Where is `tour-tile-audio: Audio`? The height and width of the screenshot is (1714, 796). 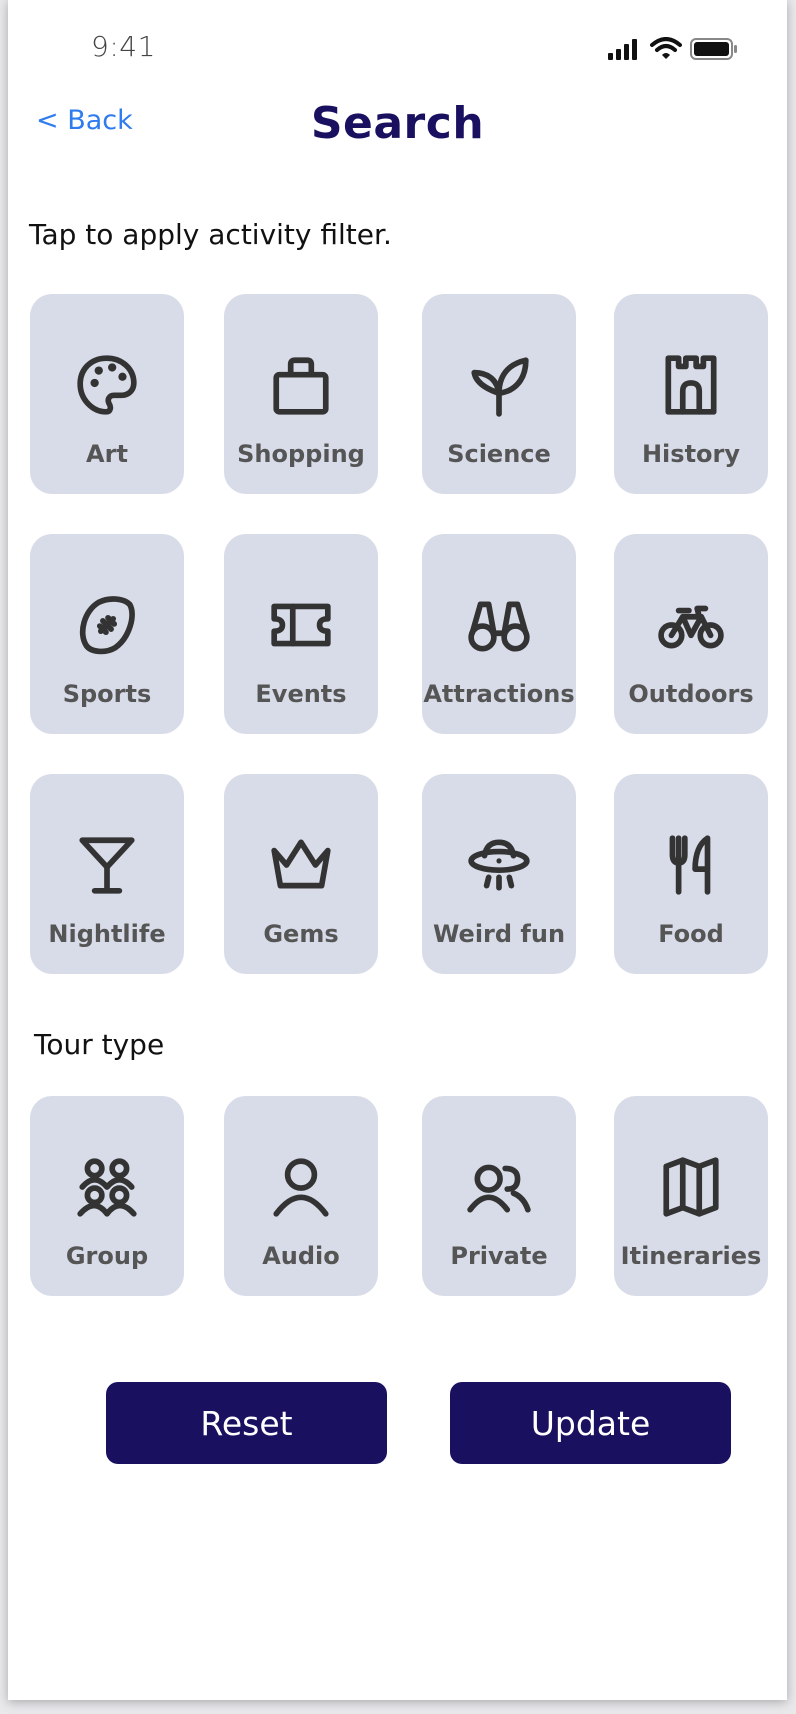 tour-tile-audio: Audio is located at coordinates (301, 1196).